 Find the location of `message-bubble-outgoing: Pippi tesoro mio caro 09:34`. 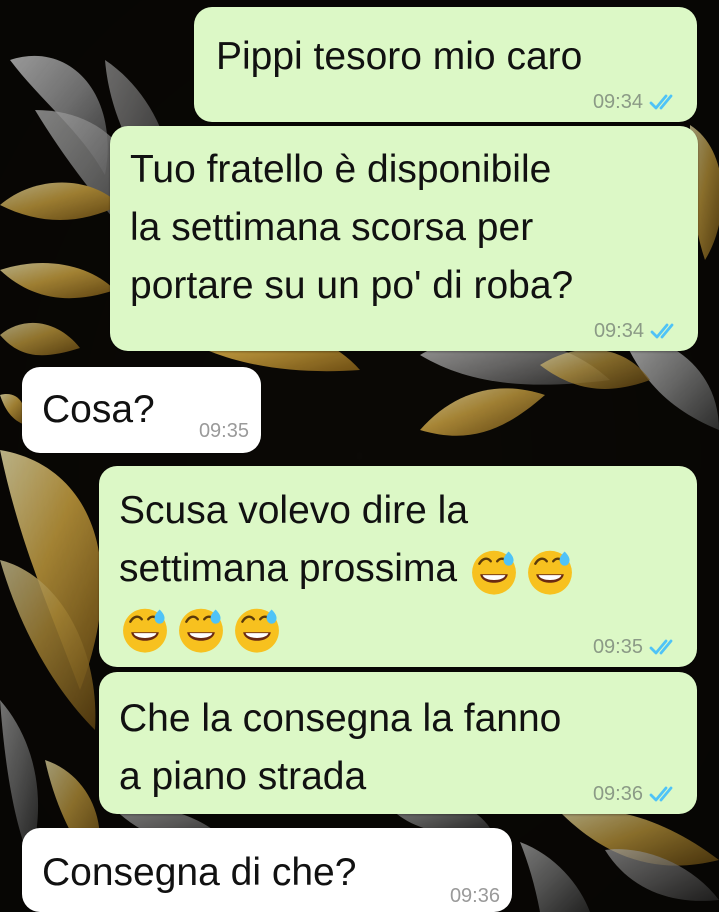

message-bubble-outgoing: Pippi tesoro mio caro 09:34 is located at coordinates (445, 64).